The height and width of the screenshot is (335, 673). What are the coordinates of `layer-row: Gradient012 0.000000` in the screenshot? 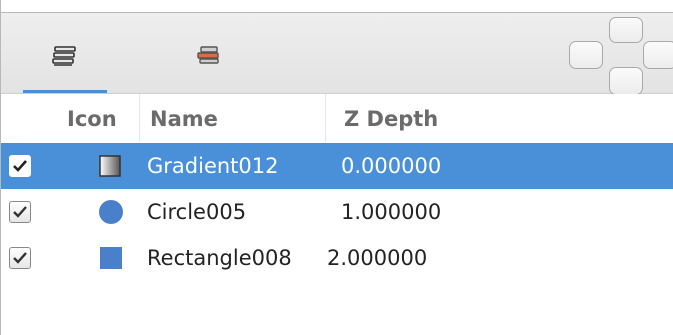 It's located at (337, 166).